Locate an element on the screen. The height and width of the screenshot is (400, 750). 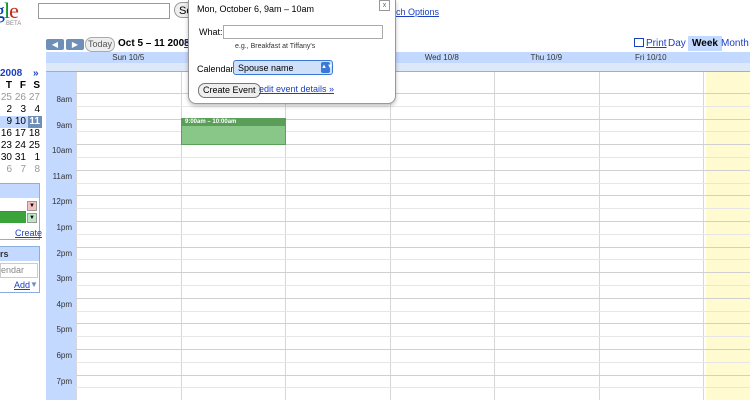
mini-calendar-day: 31 is located at coordinates (21, 158).